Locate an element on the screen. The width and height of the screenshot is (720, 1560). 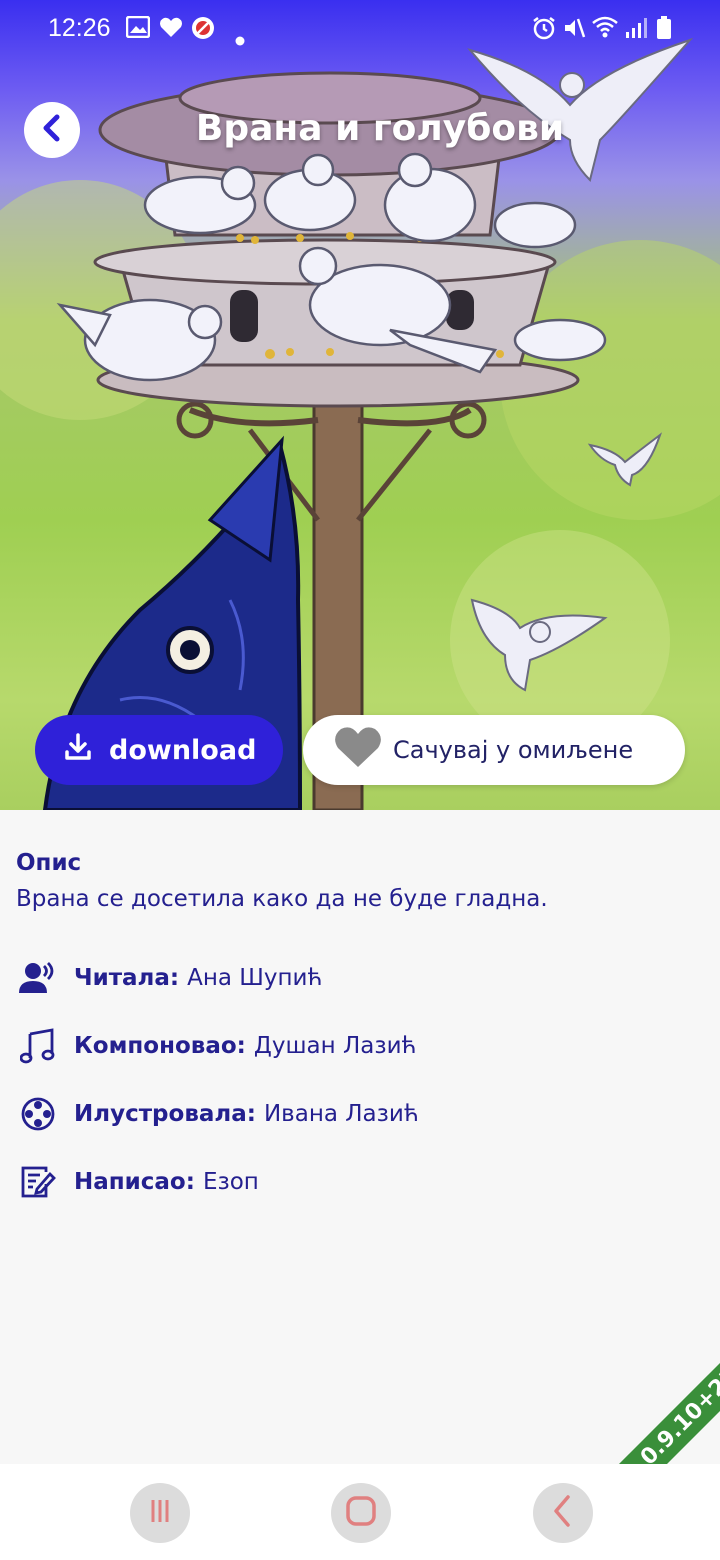
film-icon is located at coordinates (38, 1114).